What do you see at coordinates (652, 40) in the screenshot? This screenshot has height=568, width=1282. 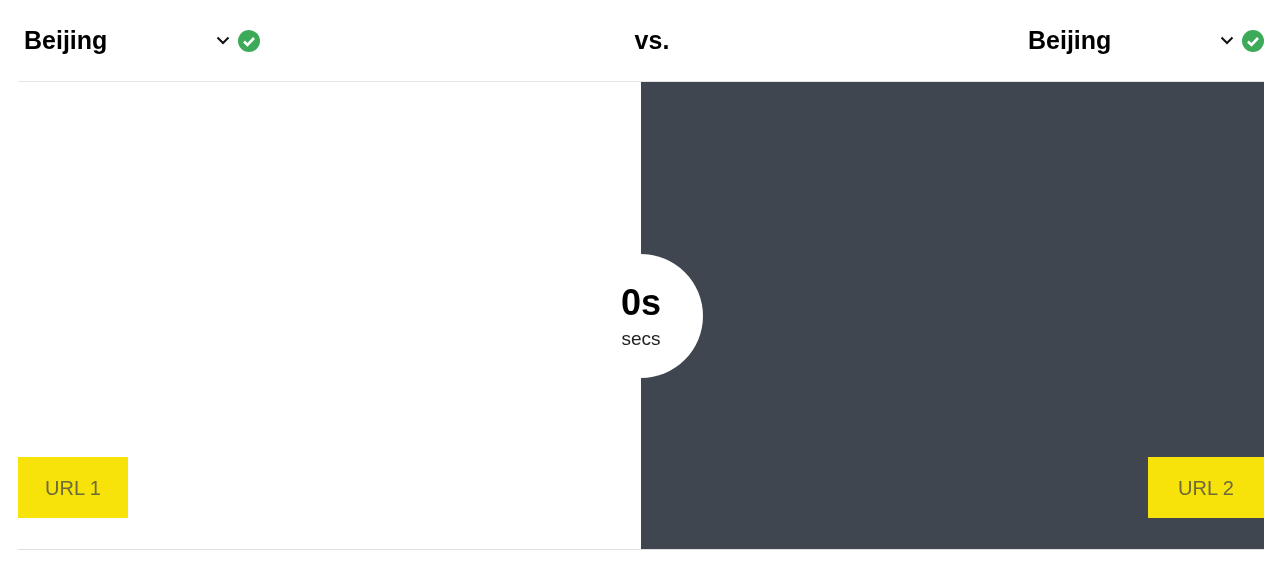 I see `vs-label: vs.` at bounding box center [652, 40].